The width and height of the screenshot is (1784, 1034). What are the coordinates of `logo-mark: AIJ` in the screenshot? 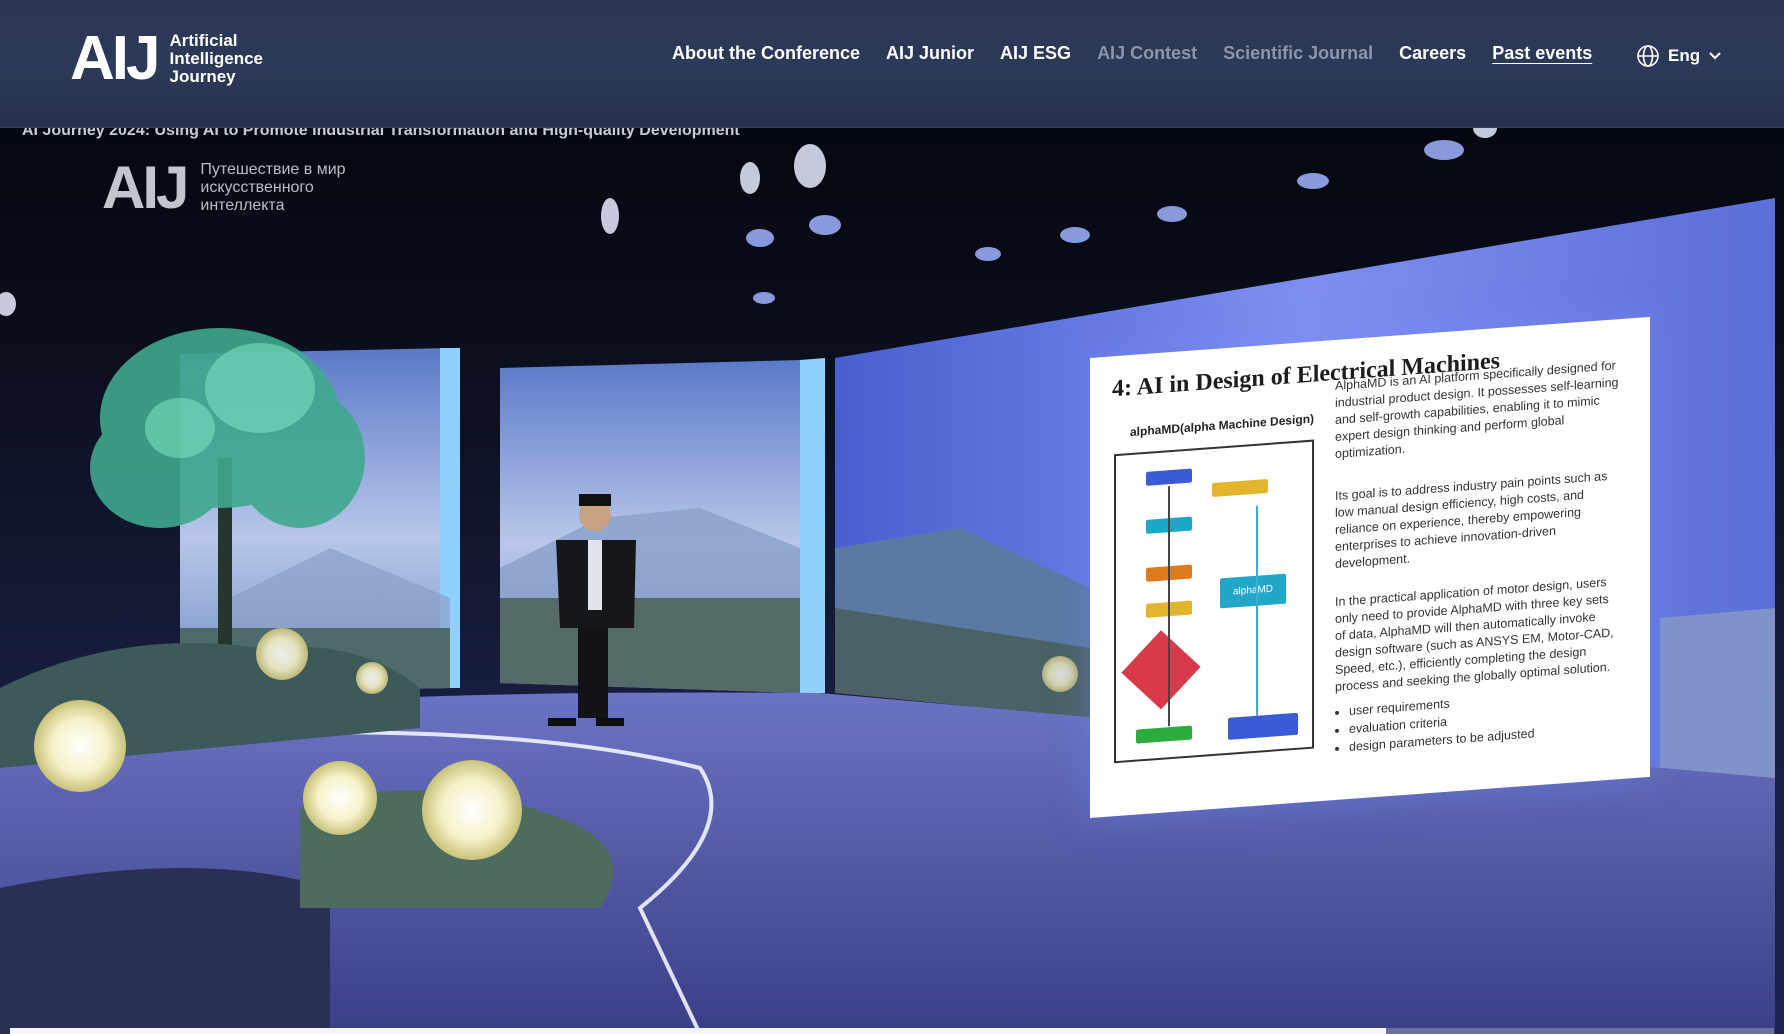 It's located at (115, 58).